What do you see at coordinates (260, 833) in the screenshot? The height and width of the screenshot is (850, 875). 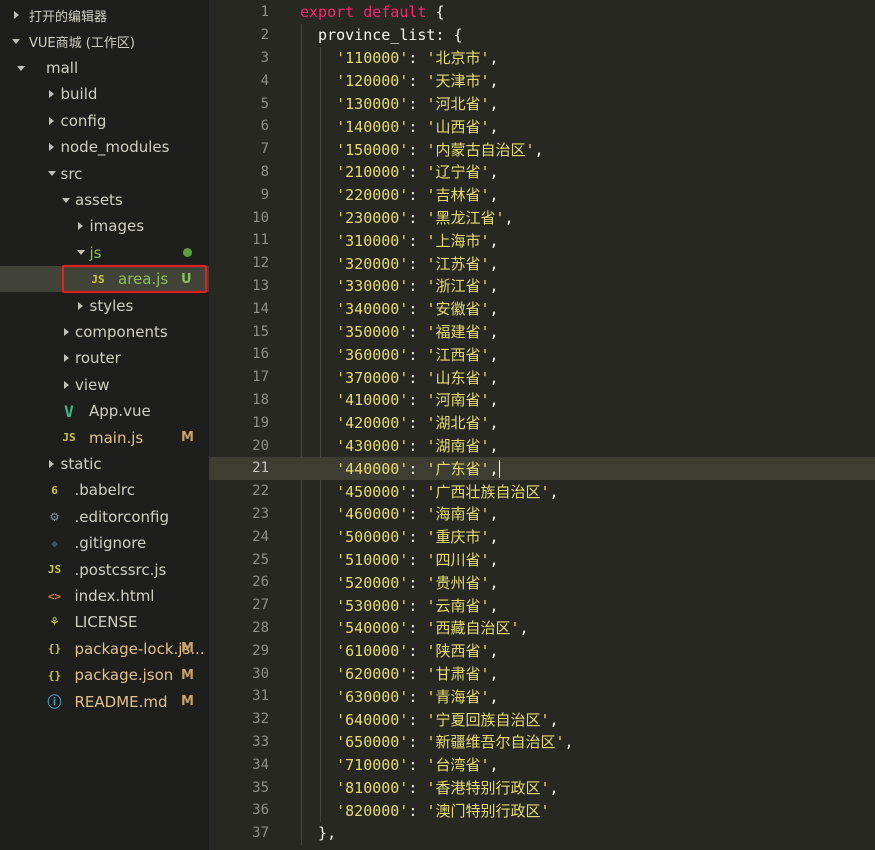 I see `line-number: 37` at bounding box center [260, 833].